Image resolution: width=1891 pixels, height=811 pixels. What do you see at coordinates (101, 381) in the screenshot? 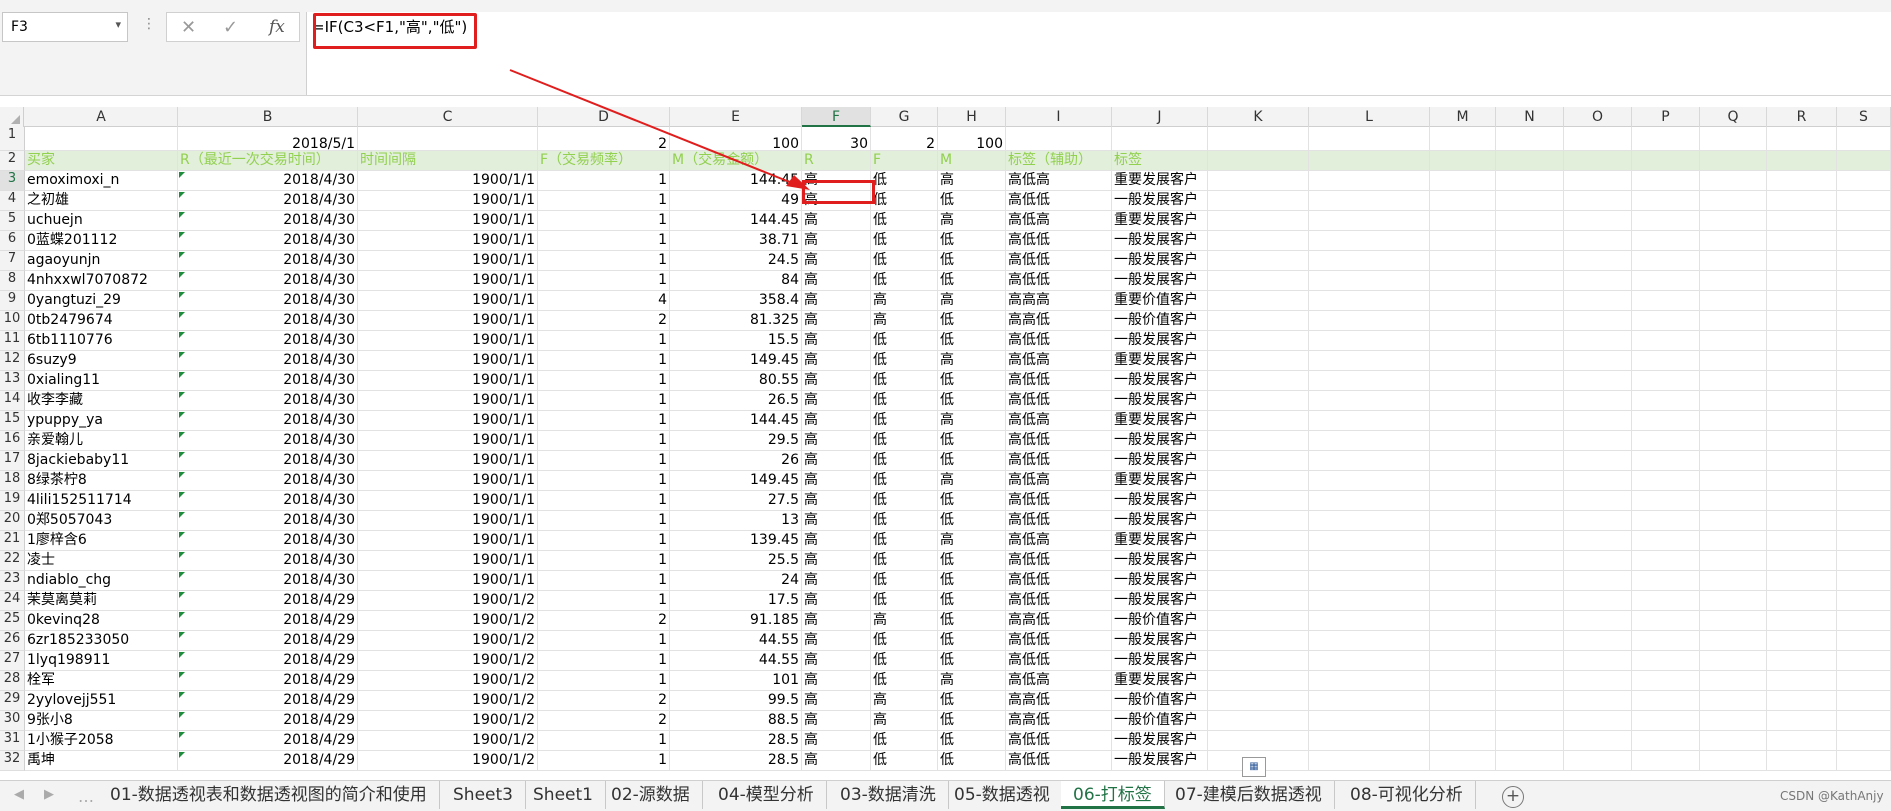
I see `data-cell: 0xialing11` at bounding box center [101, 381].